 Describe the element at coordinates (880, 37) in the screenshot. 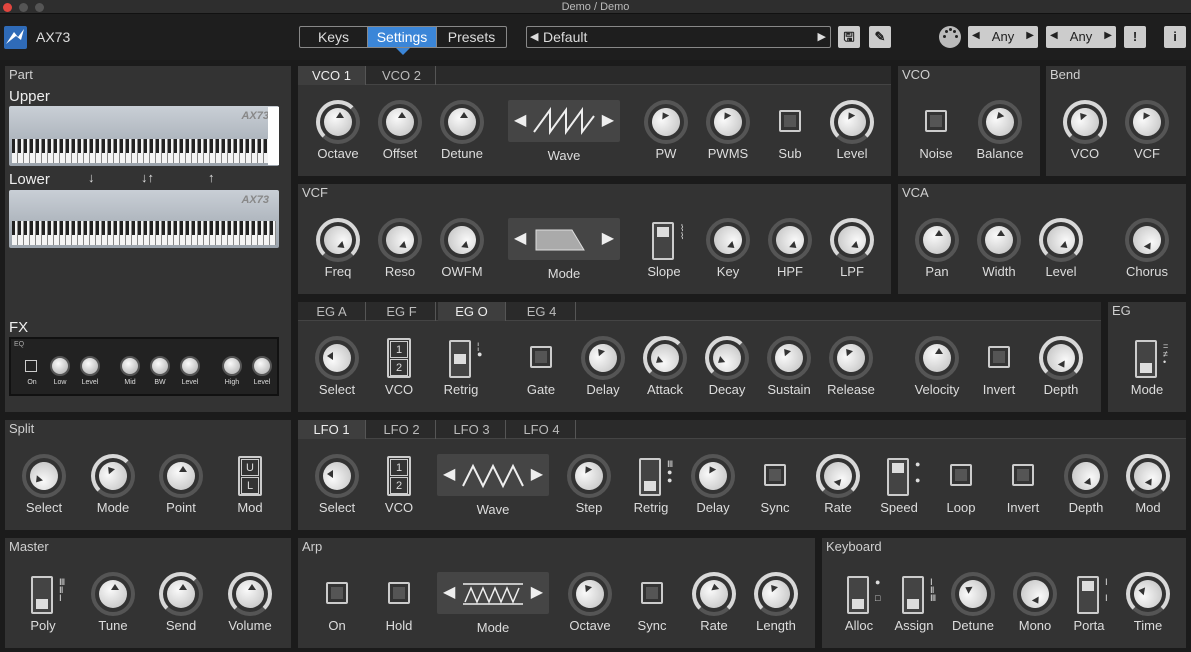

I see `edit-preset-button: ✎` at that location.